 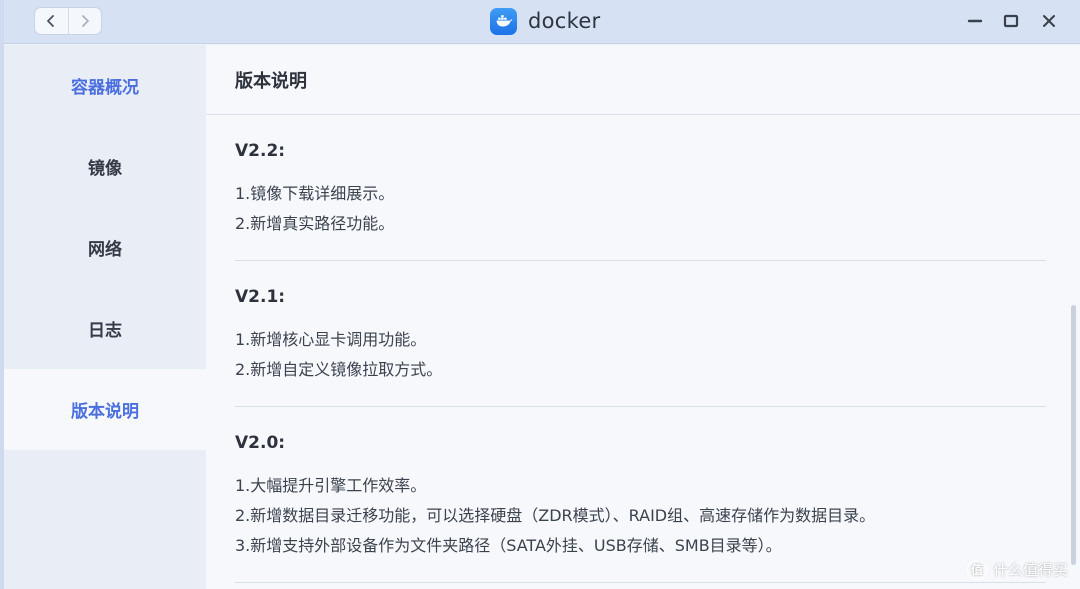 I want to click on chevron-left-icon, so click(x=51, y=21).